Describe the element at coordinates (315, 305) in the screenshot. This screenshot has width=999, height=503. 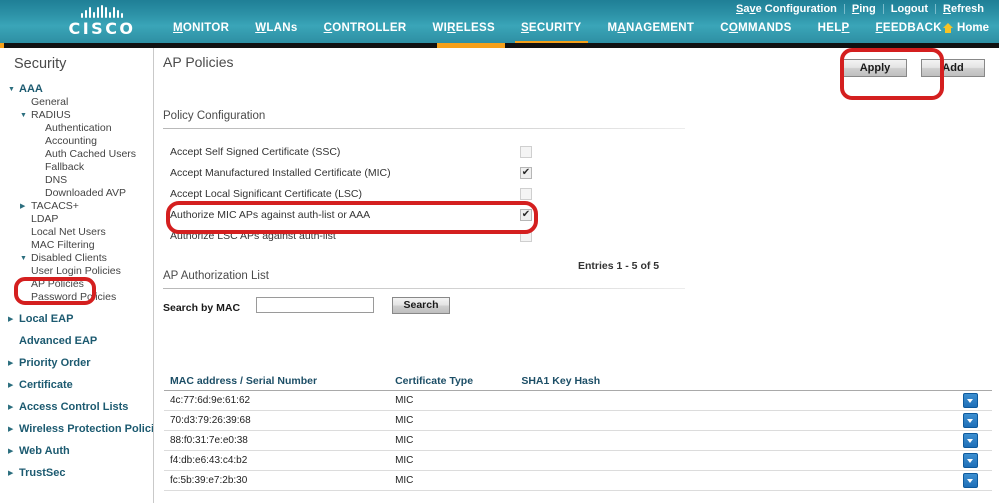
I see `search-mac-input` at that location.